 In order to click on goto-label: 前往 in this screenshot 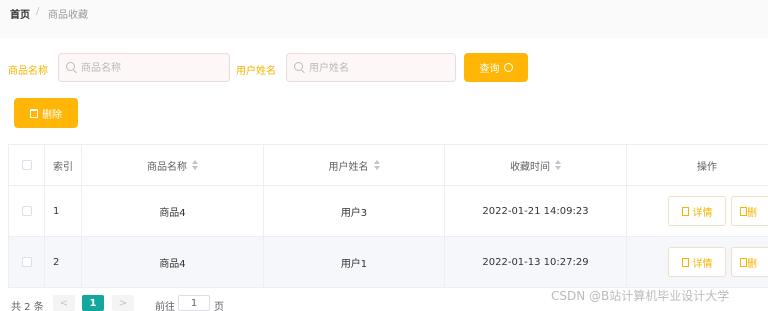, I will do `click(165, 306)`.